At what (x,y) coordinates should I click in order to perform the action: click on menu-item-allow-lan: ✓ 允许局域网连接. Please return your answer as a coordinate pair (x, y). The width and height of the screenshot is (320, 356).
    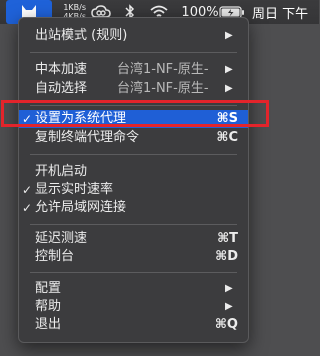
    Looking at the image, I should click on (133, 208).